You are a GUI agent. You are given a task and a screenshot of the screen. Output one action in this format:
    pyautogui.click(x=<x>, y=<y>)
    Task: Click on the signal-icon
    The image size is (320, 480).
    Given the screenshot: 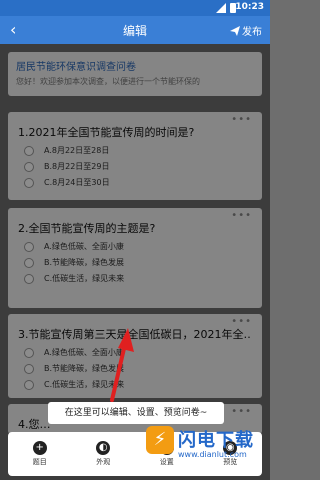 What is the action you would take?
    pyautogui.click(x=221, y=8)
    